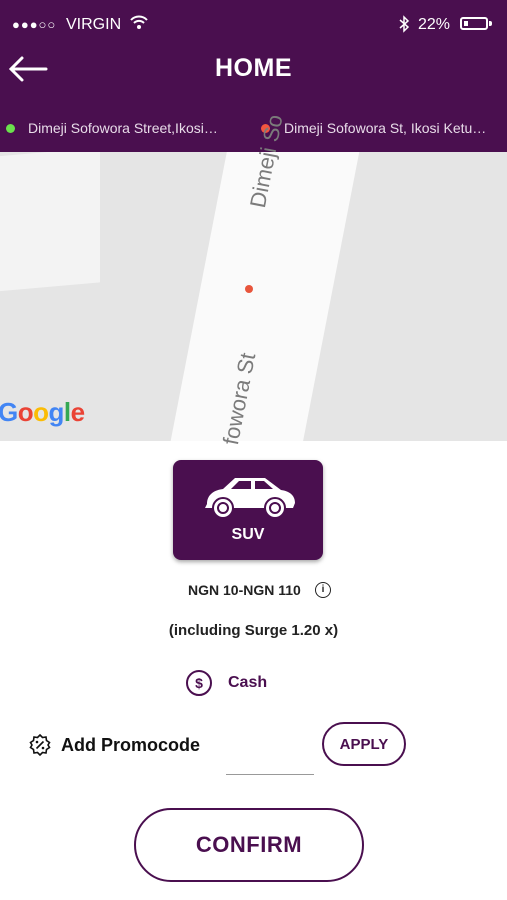 The width and height of the screenshot is (507, 900). Describe the element at coordinates (253, 24) in the screenshot. I see `status-bar: ●●●○○ VIRGIN 22%` at that location.